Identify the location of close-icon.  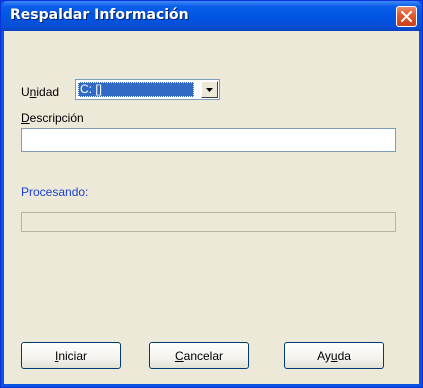
(406, 16).